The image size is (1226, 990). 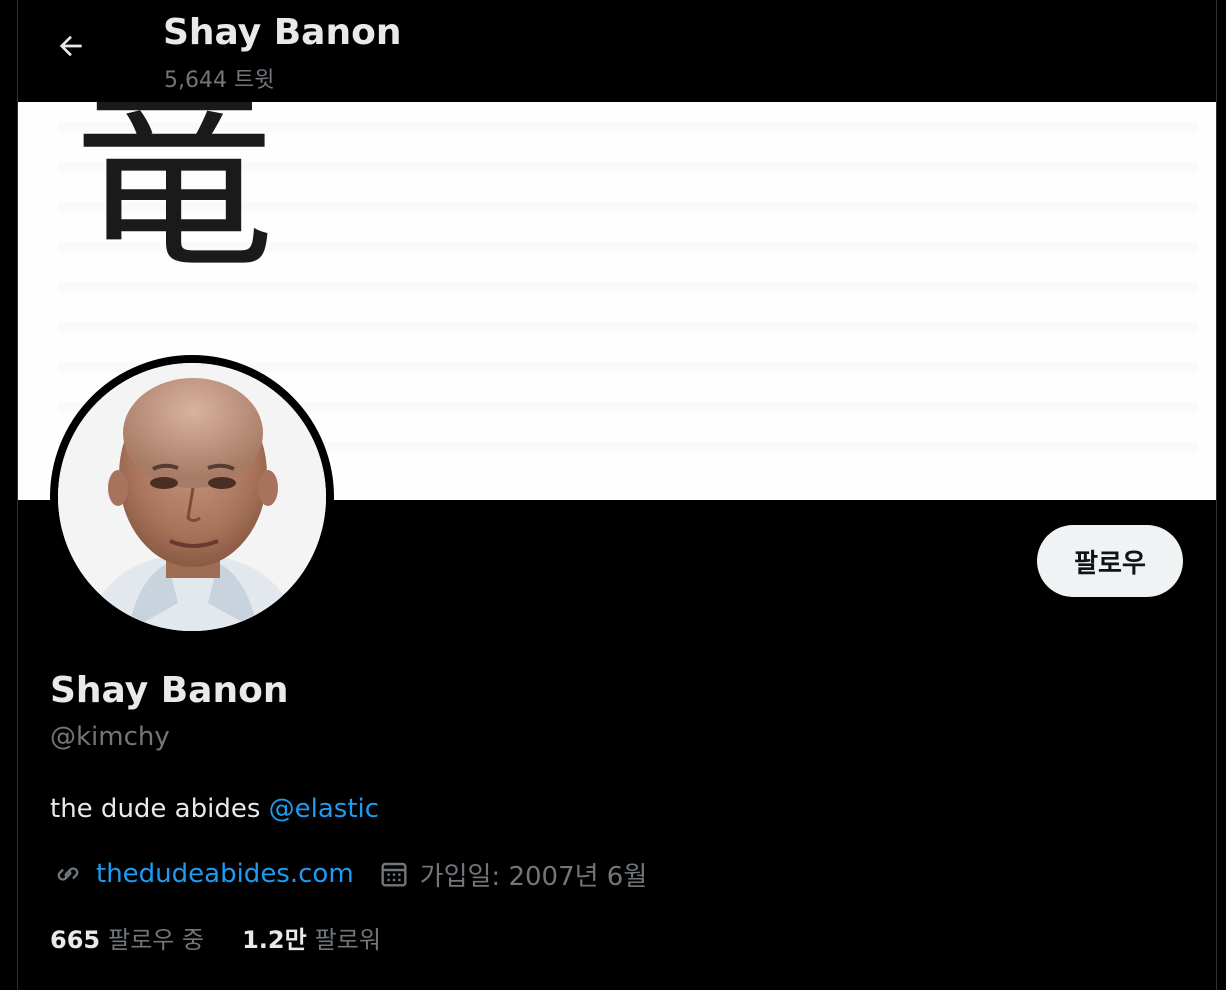 I want to click on followers-label: 팔로워, so click(x=347, y=940).